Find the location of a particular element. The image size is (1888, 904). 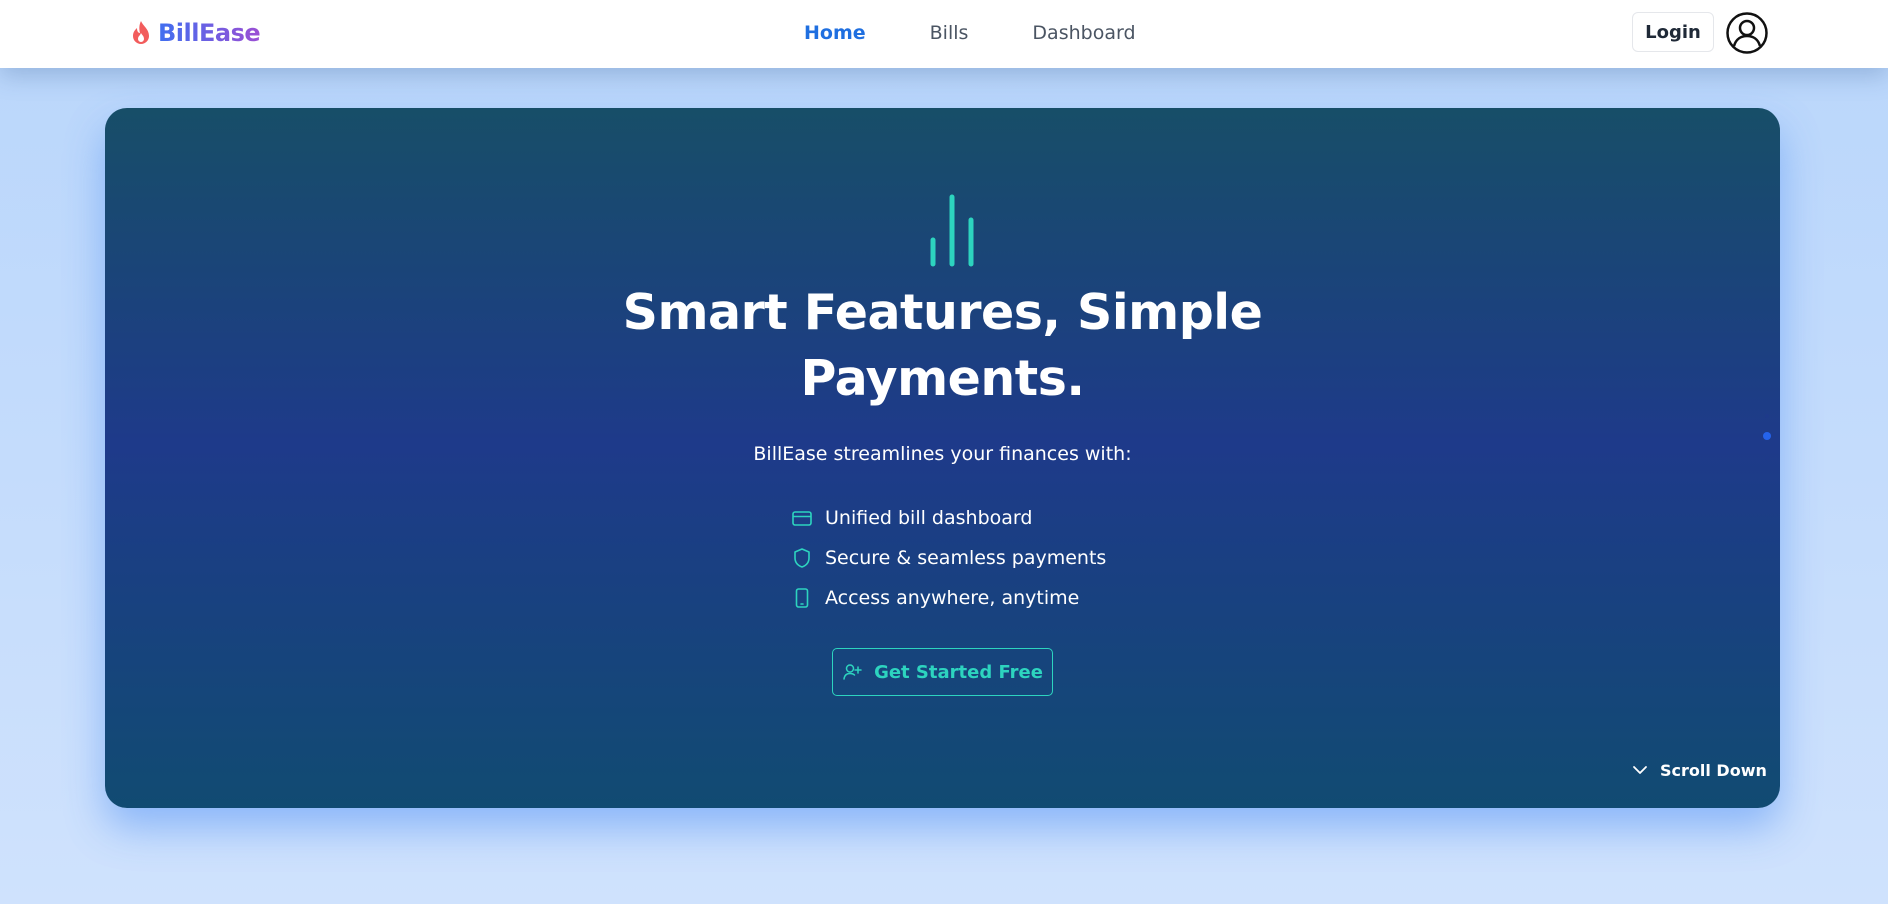

hero-subtitle: BillEase streamlines your finances with: is located at coordinates (942, 454).